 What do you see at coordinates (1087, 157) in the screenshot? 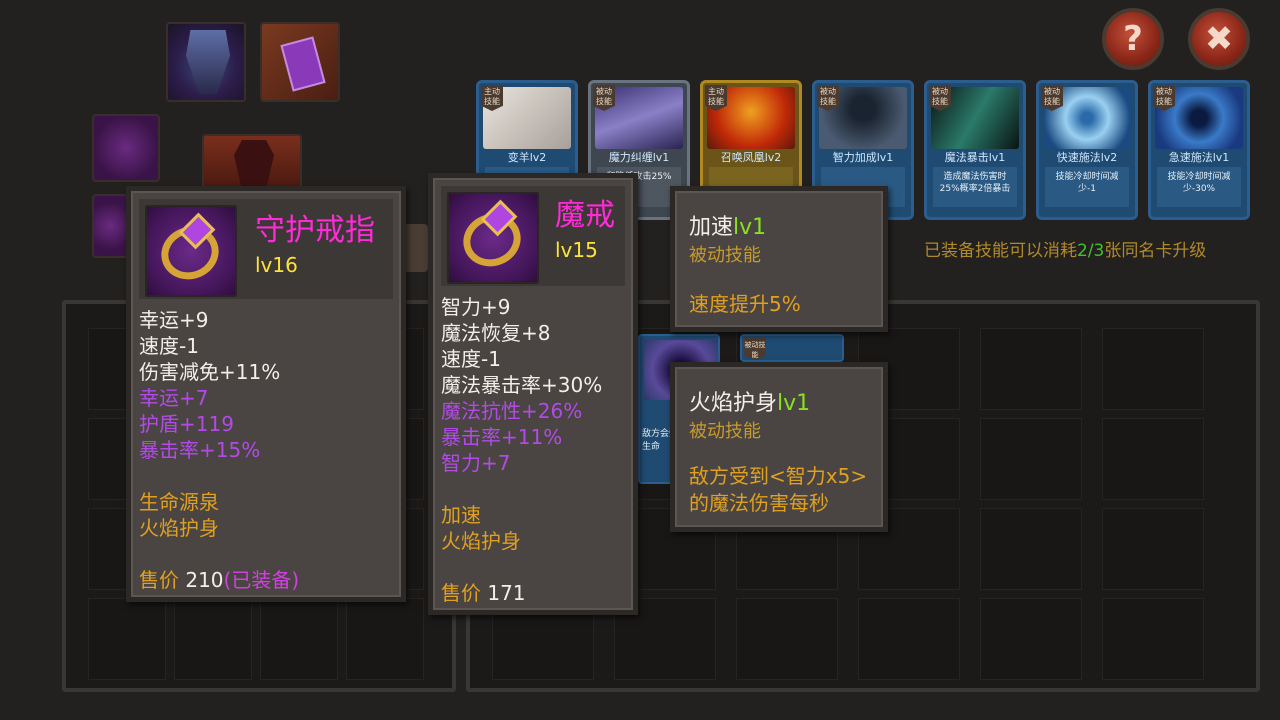
I see `skill-card-name: 快速施法lv2` at bounding box center [1087, 157].